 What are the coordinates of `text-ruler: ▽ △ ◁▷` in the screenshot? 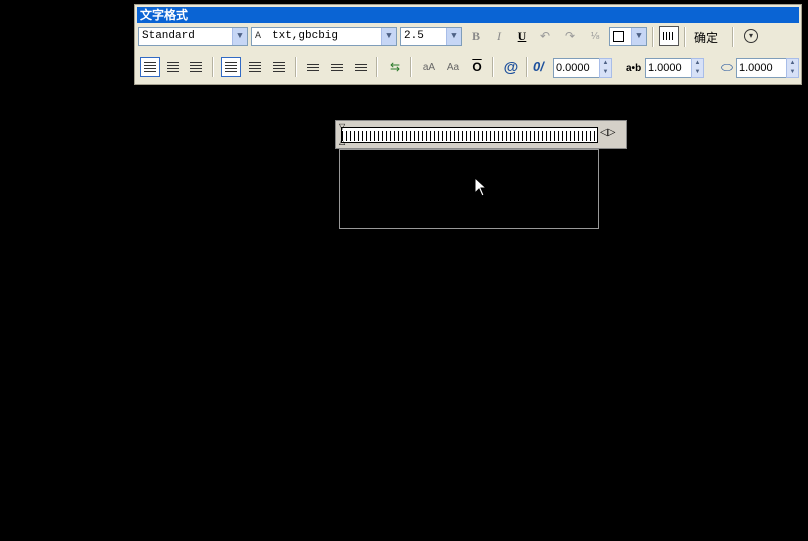 It's located at (481, 134).